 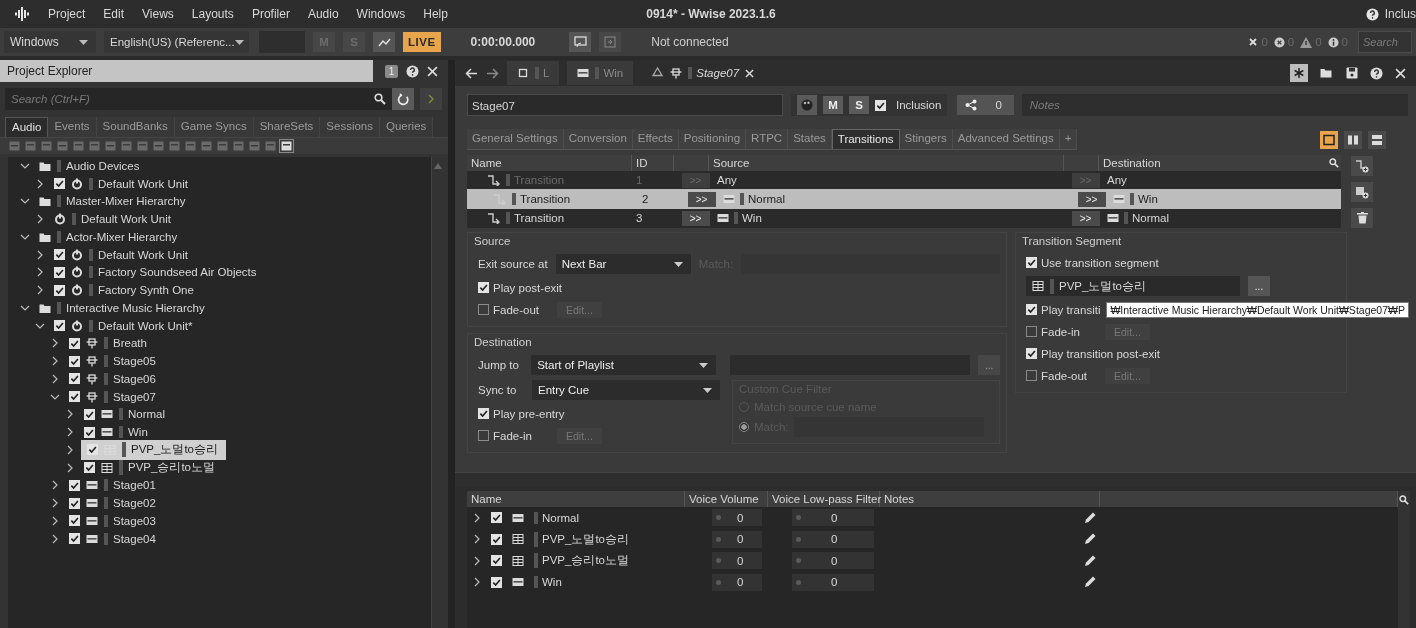 I want to click on layout-button, so click(x=1353, y=139).